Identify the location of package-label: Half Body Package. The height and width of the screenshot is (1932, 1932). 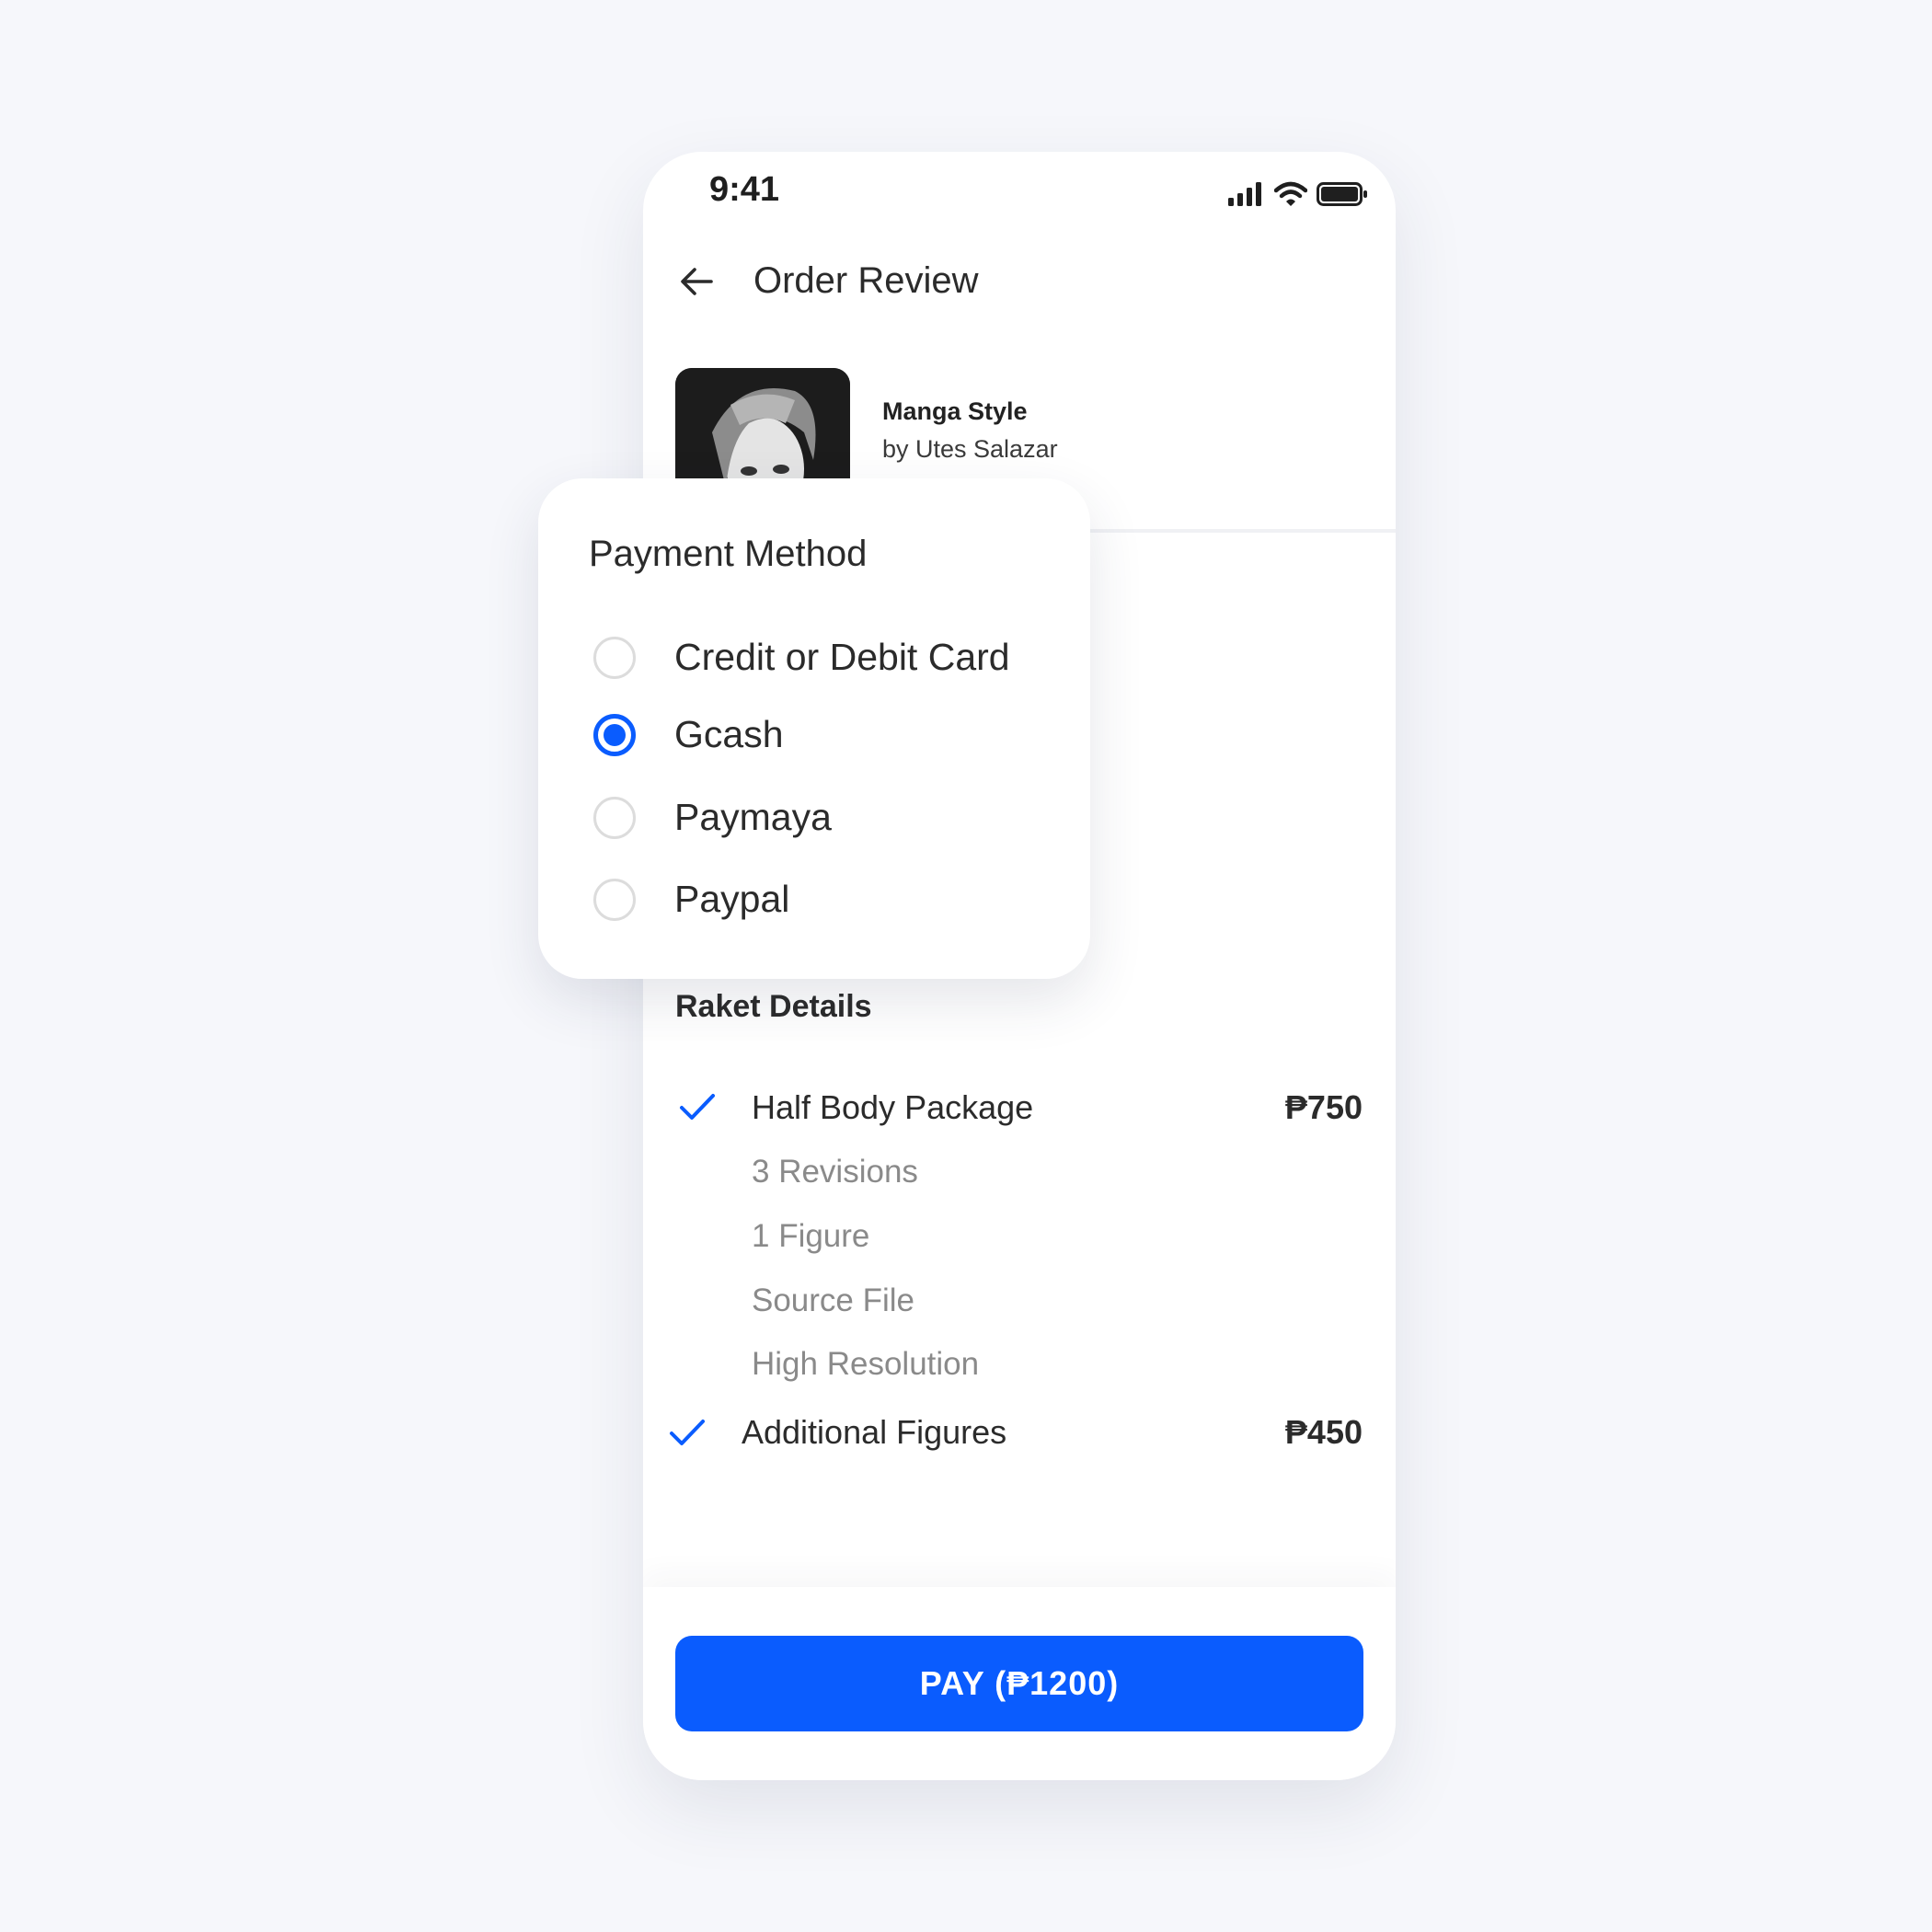
(893, 1107).